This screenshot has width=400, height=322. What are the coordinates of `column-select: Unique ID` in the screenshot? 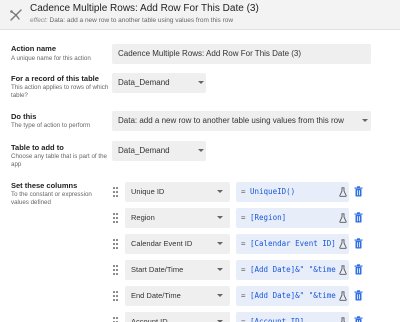 It's located at (177, 192).